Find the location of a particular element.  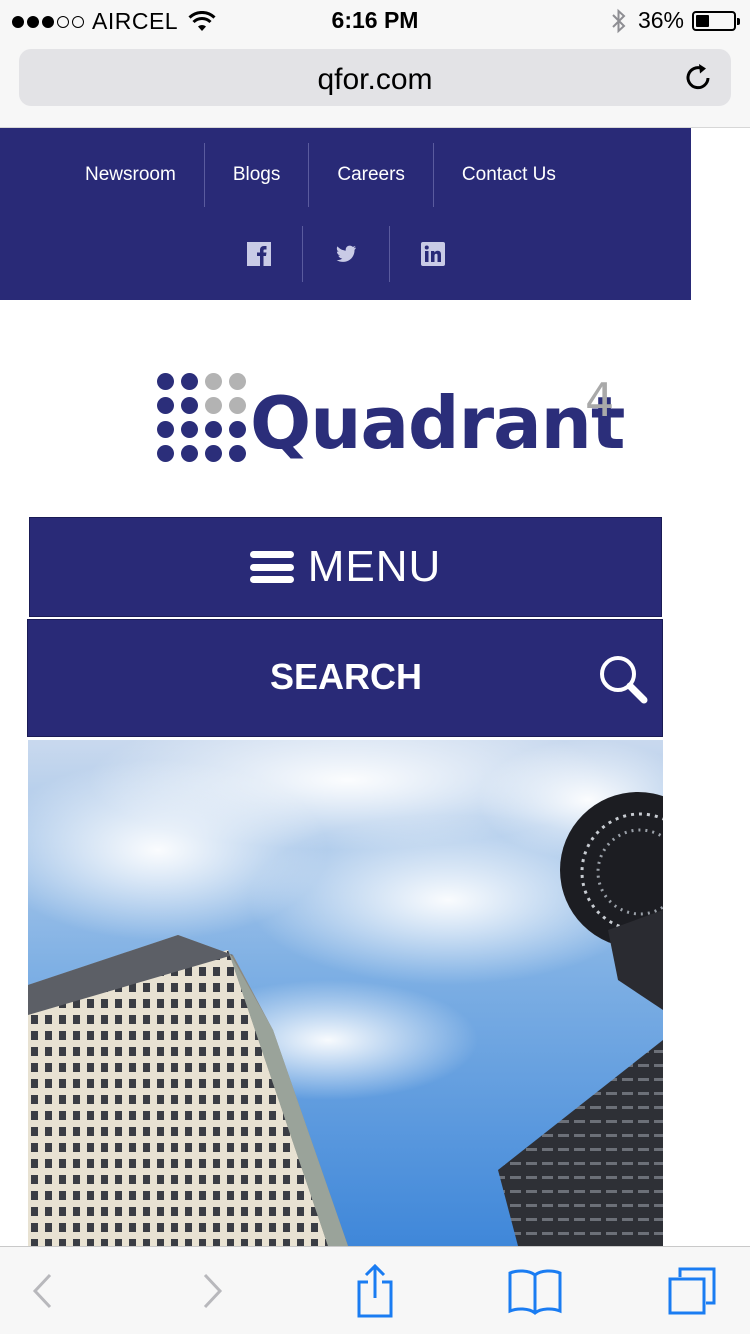

nav-link-newsroom: Newsroom is located at coordinates (131, 175).